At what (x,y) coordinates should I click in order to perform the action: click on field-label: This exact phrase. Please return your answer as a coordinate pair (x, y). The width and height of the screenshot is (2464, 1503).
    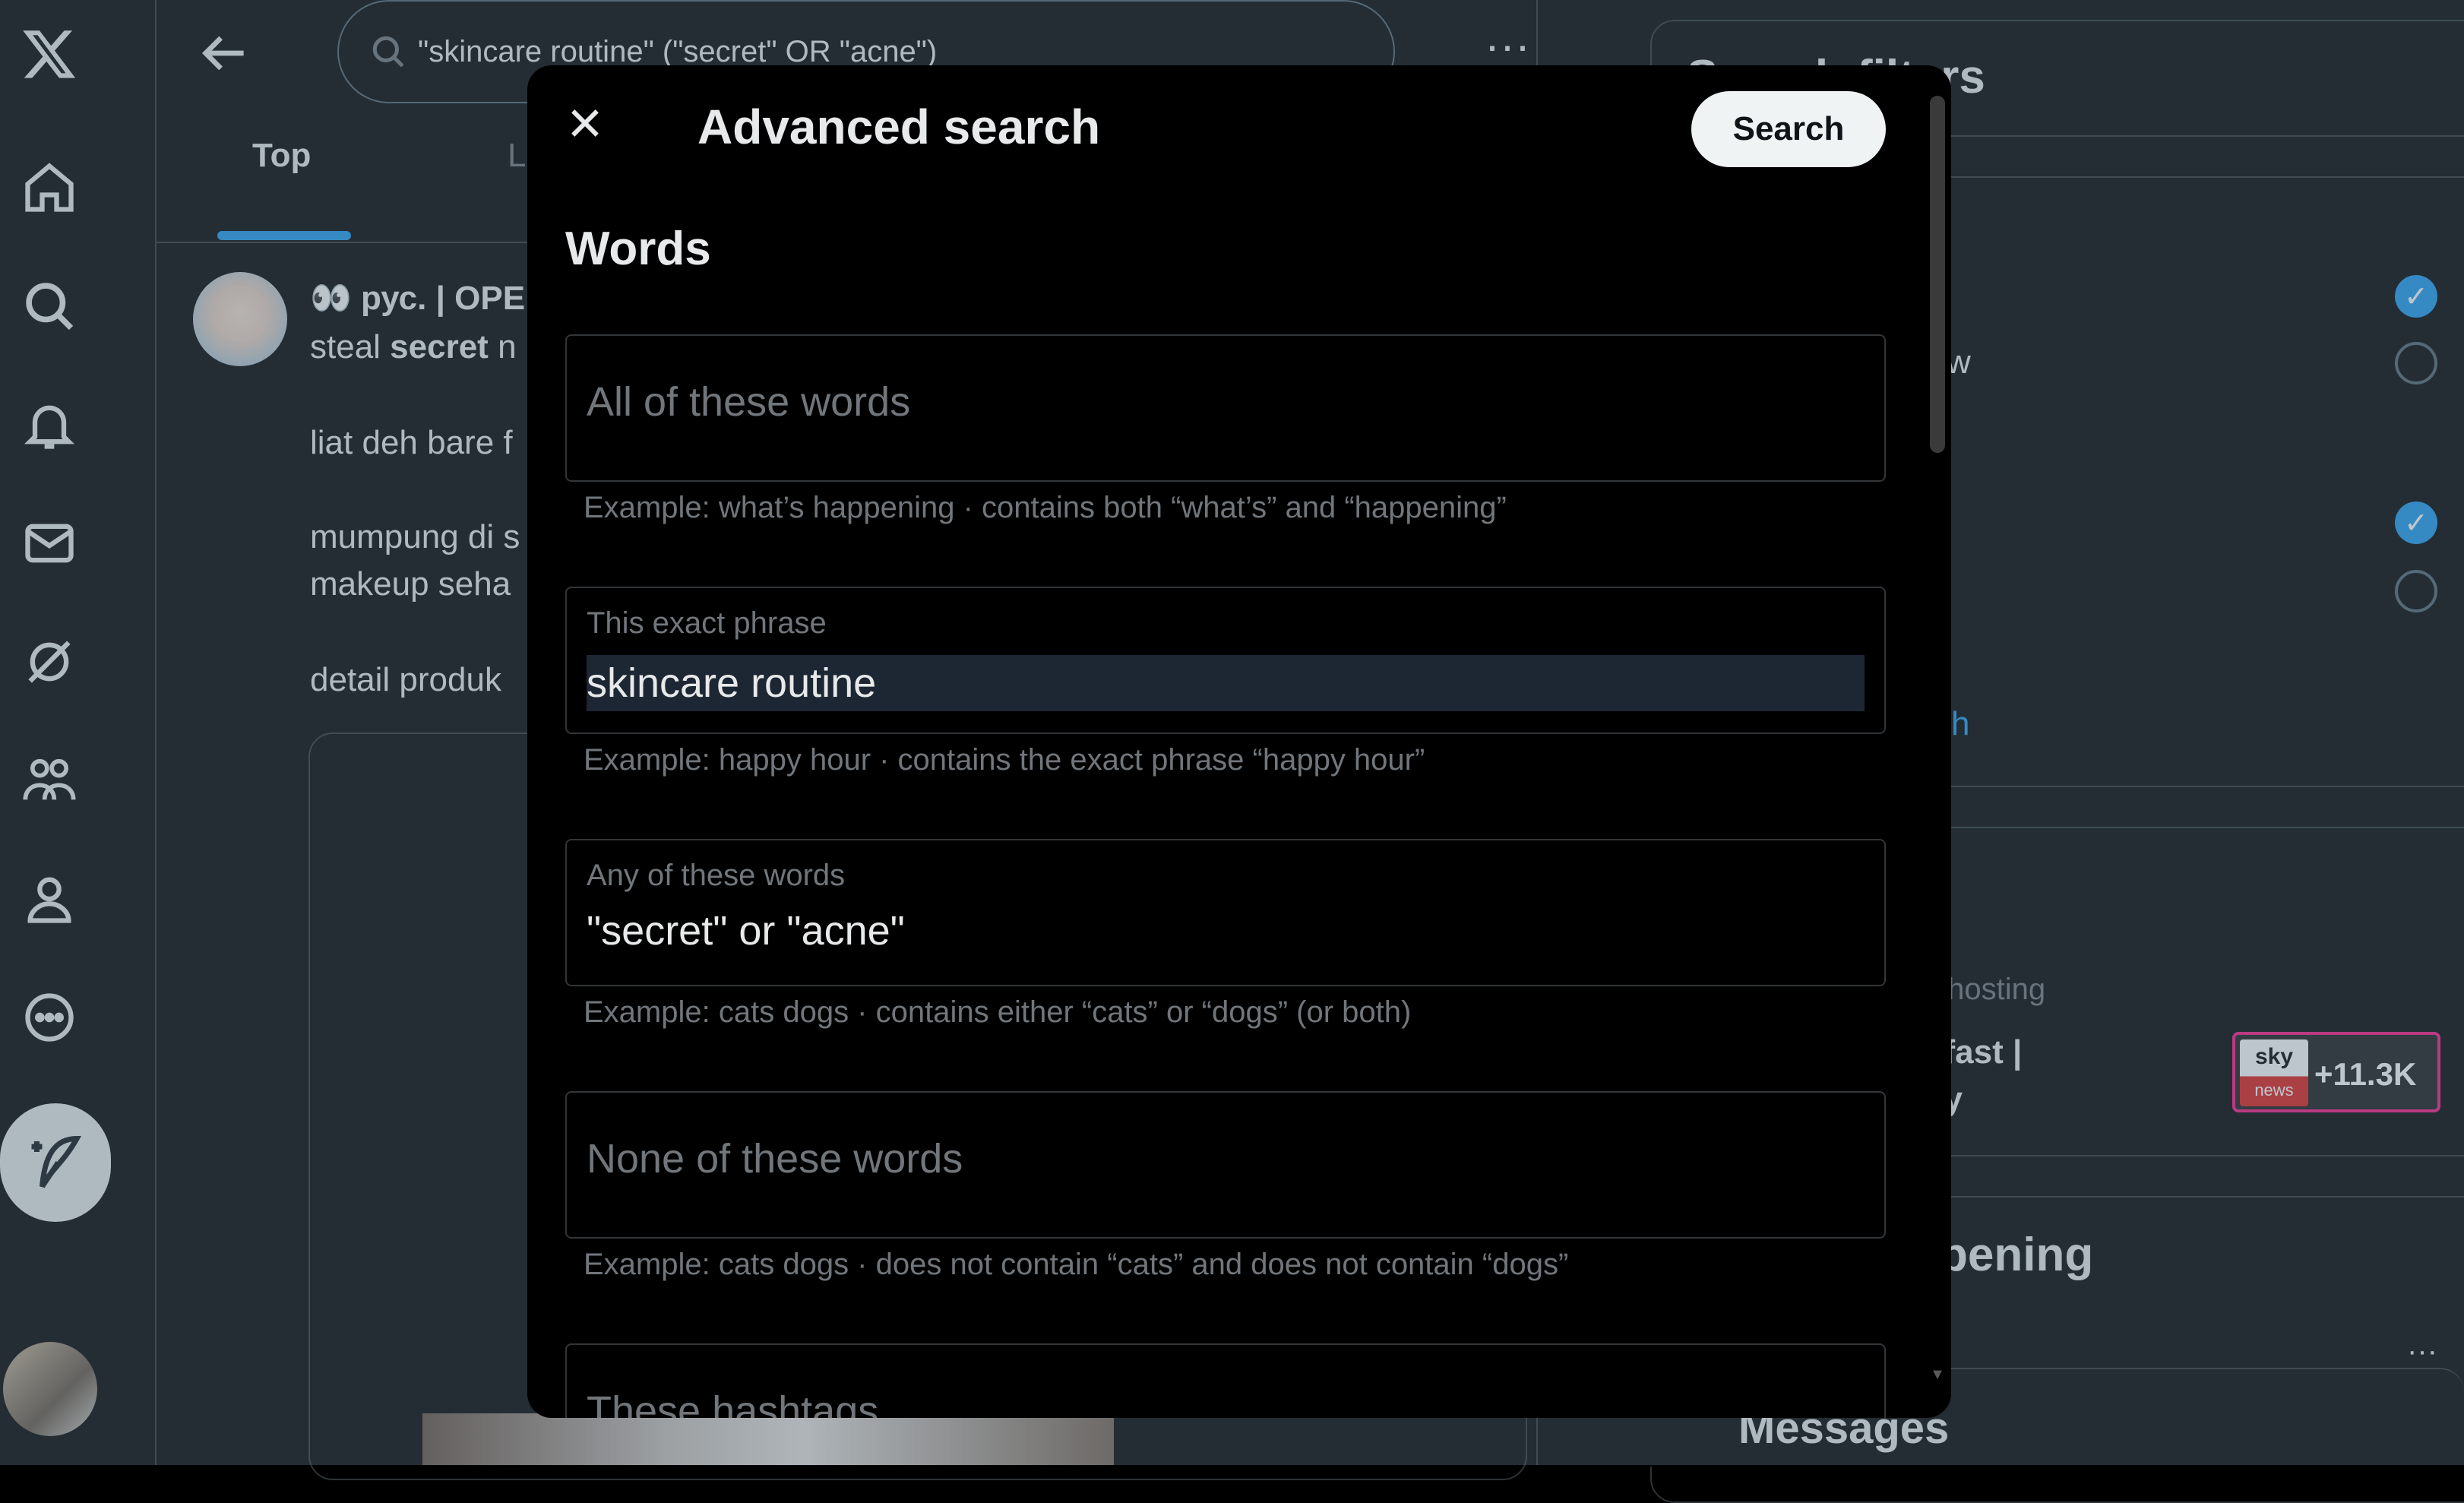
    Looking at the image, I should click on (707, 623).